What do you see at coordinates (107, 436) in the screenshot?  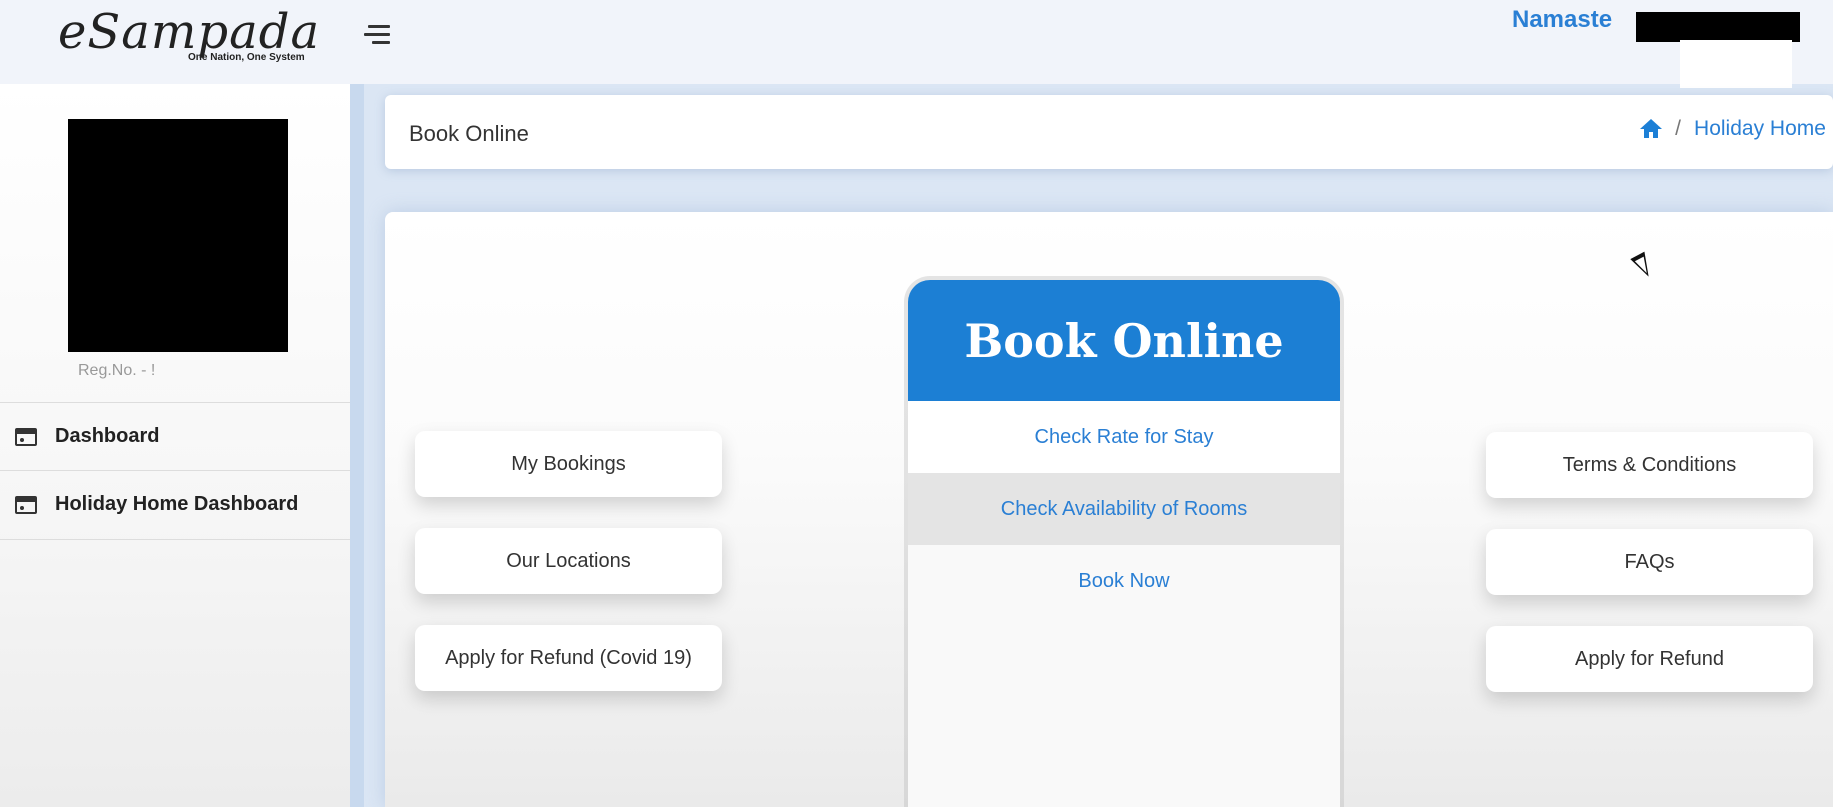 I see `sidebar-item-label: Dashboard` at bounding box center [107, 436].